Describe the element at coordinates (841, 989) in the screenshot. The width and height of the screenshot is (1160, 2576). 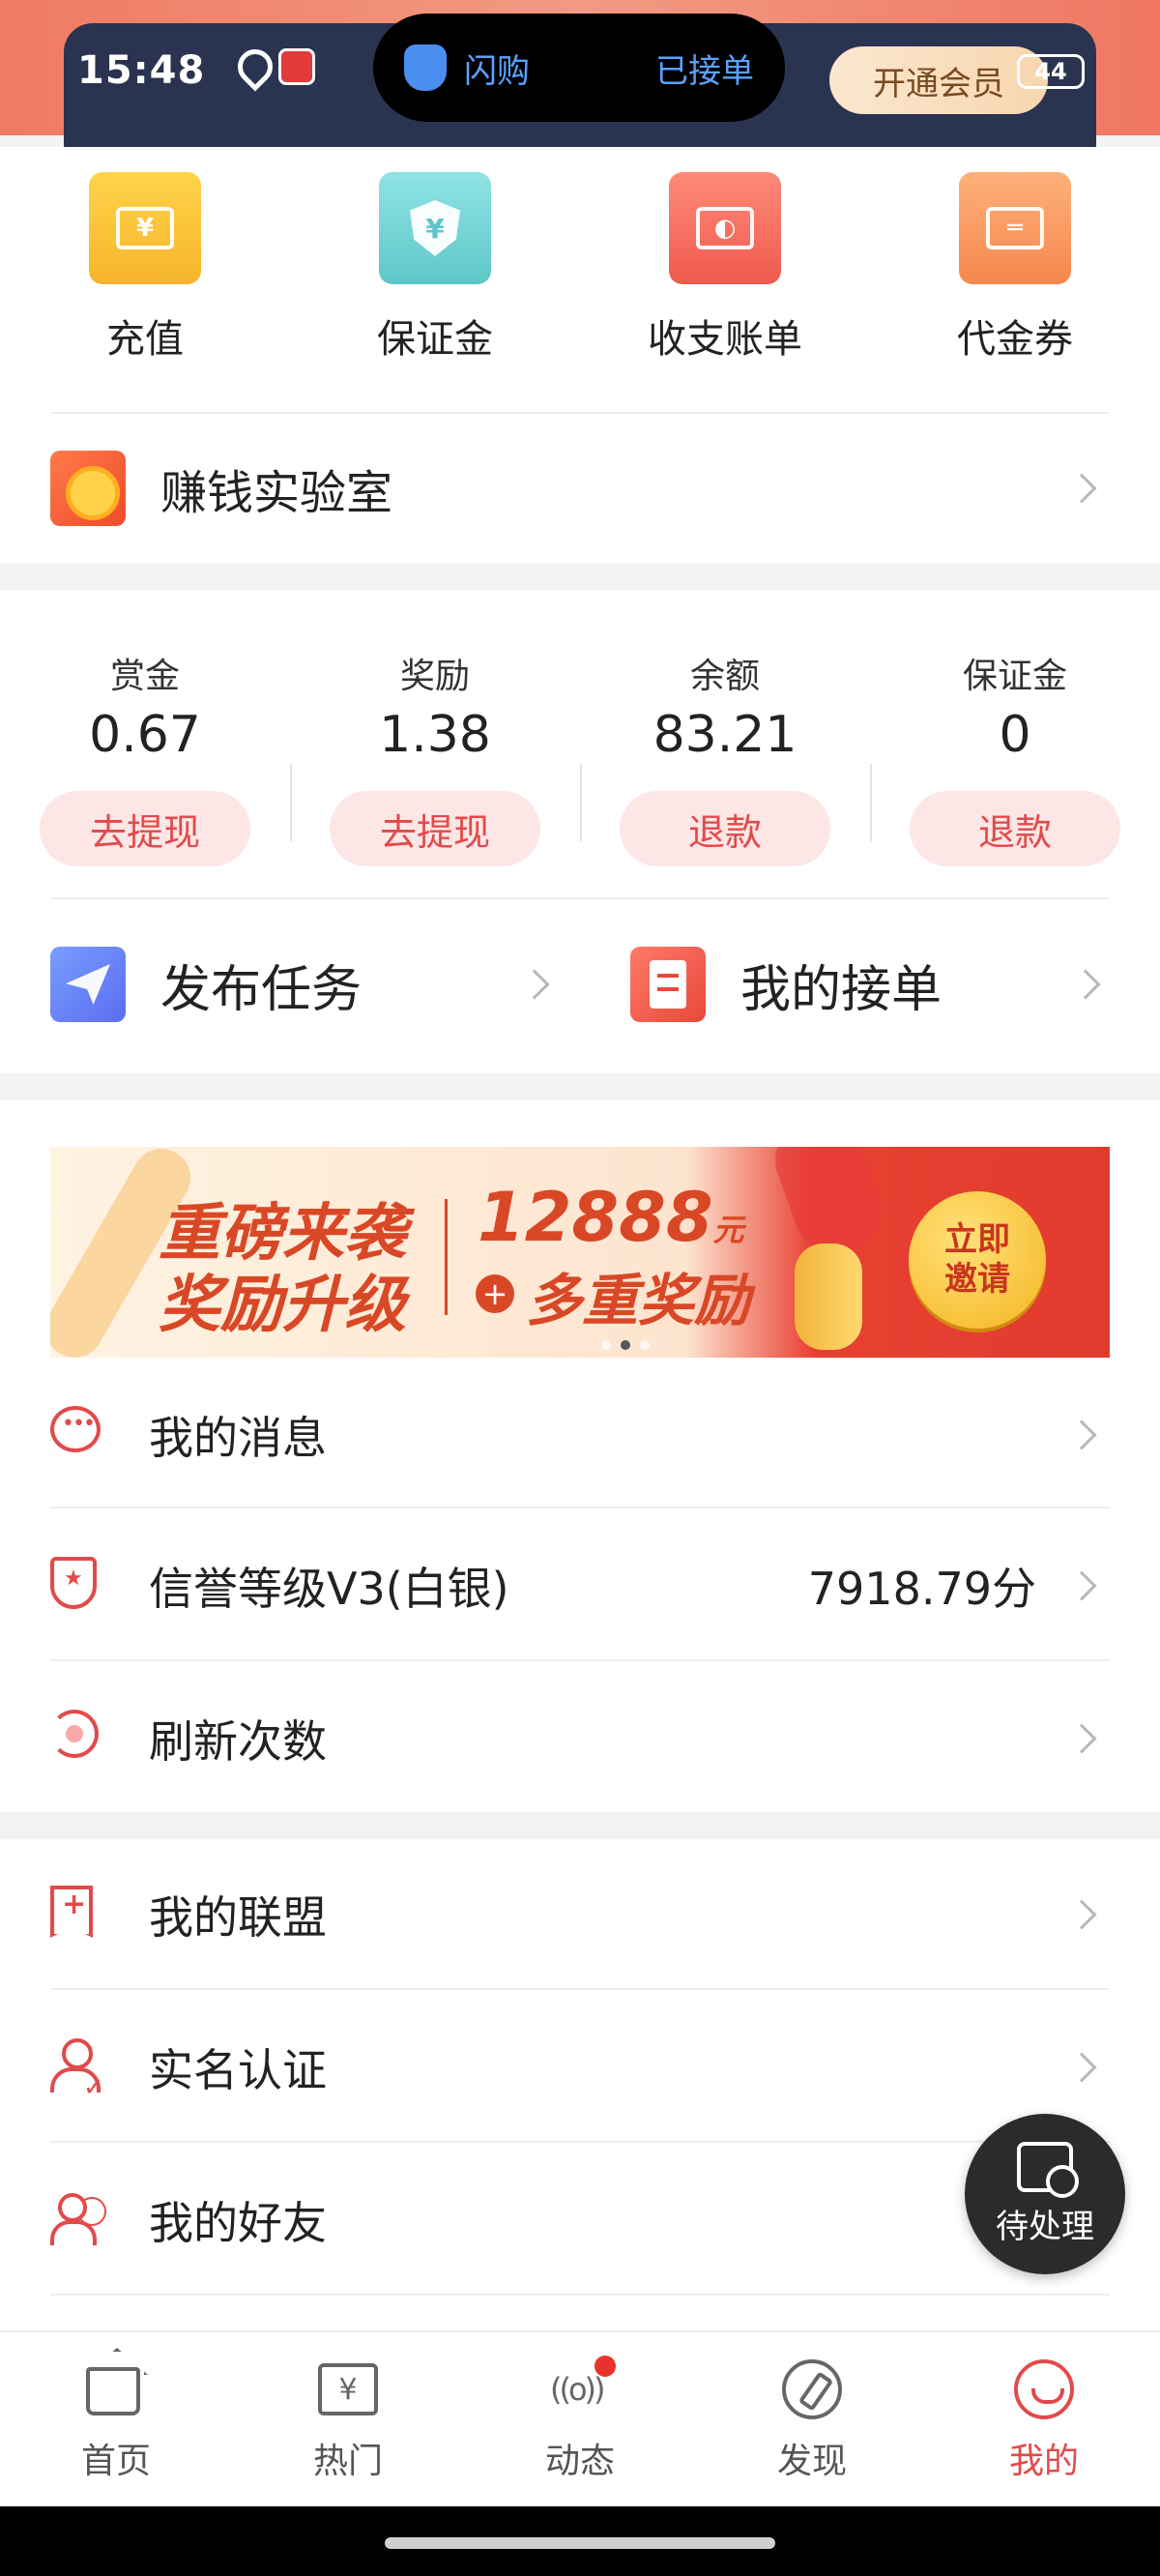
I see `my-orders-label: 我的接单` at that location.